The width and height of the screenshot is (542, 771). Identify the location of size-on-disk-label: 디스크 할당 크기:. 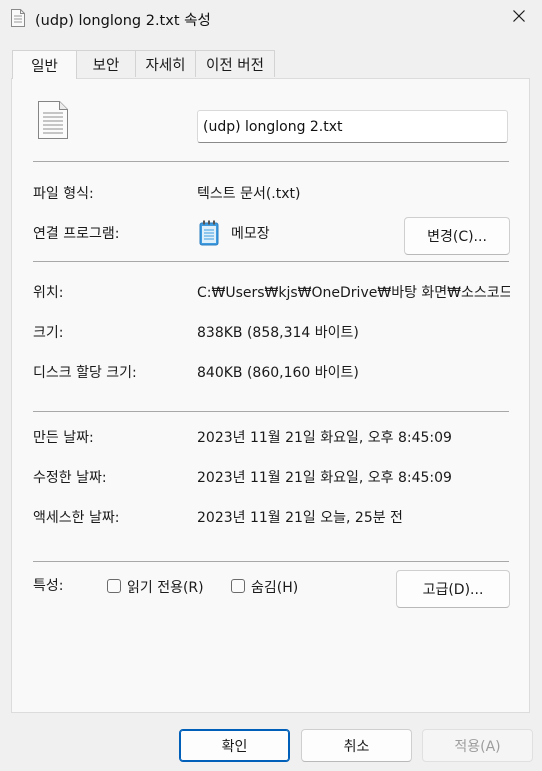
(85, 373).